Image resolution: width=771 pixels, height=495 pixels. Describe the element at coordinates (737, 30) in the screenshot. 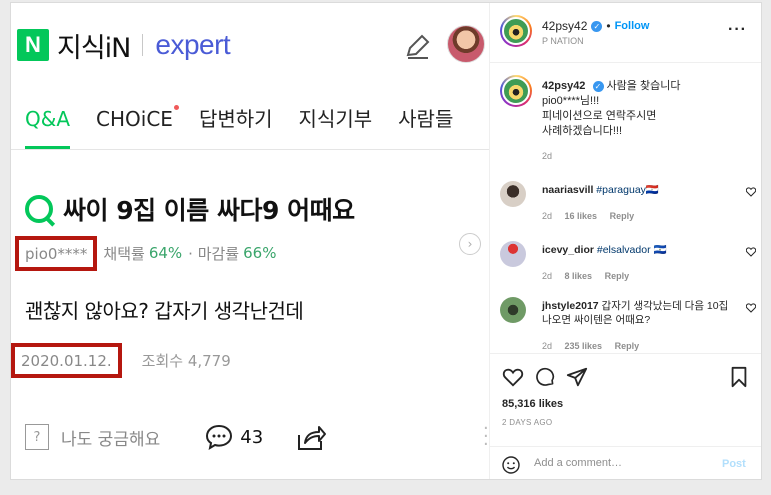

I see `more-options-icon: ···` at that location.